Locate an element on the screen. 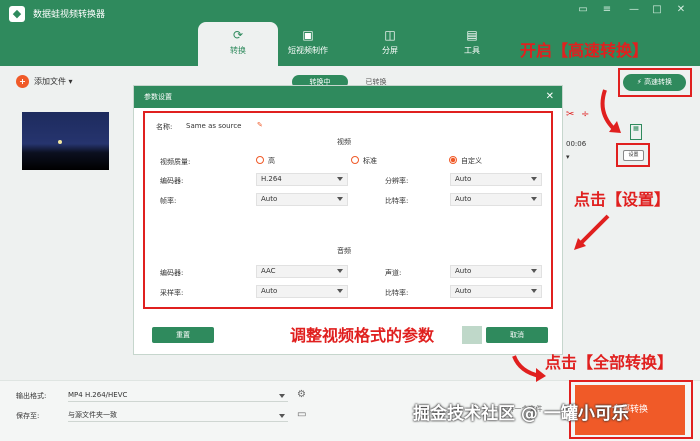  app-logo: ◆ is located at coordinates (17, 14).